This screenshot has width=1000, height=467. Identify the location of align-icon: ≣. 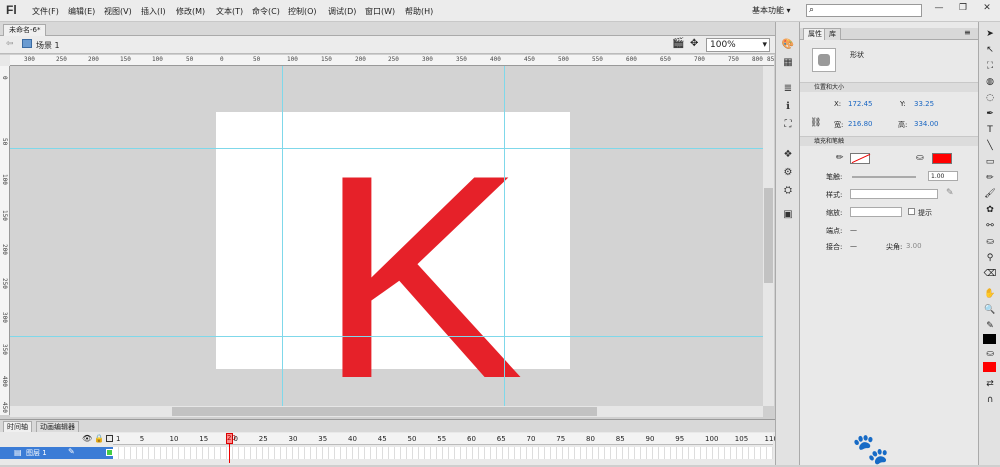
(788, 89).